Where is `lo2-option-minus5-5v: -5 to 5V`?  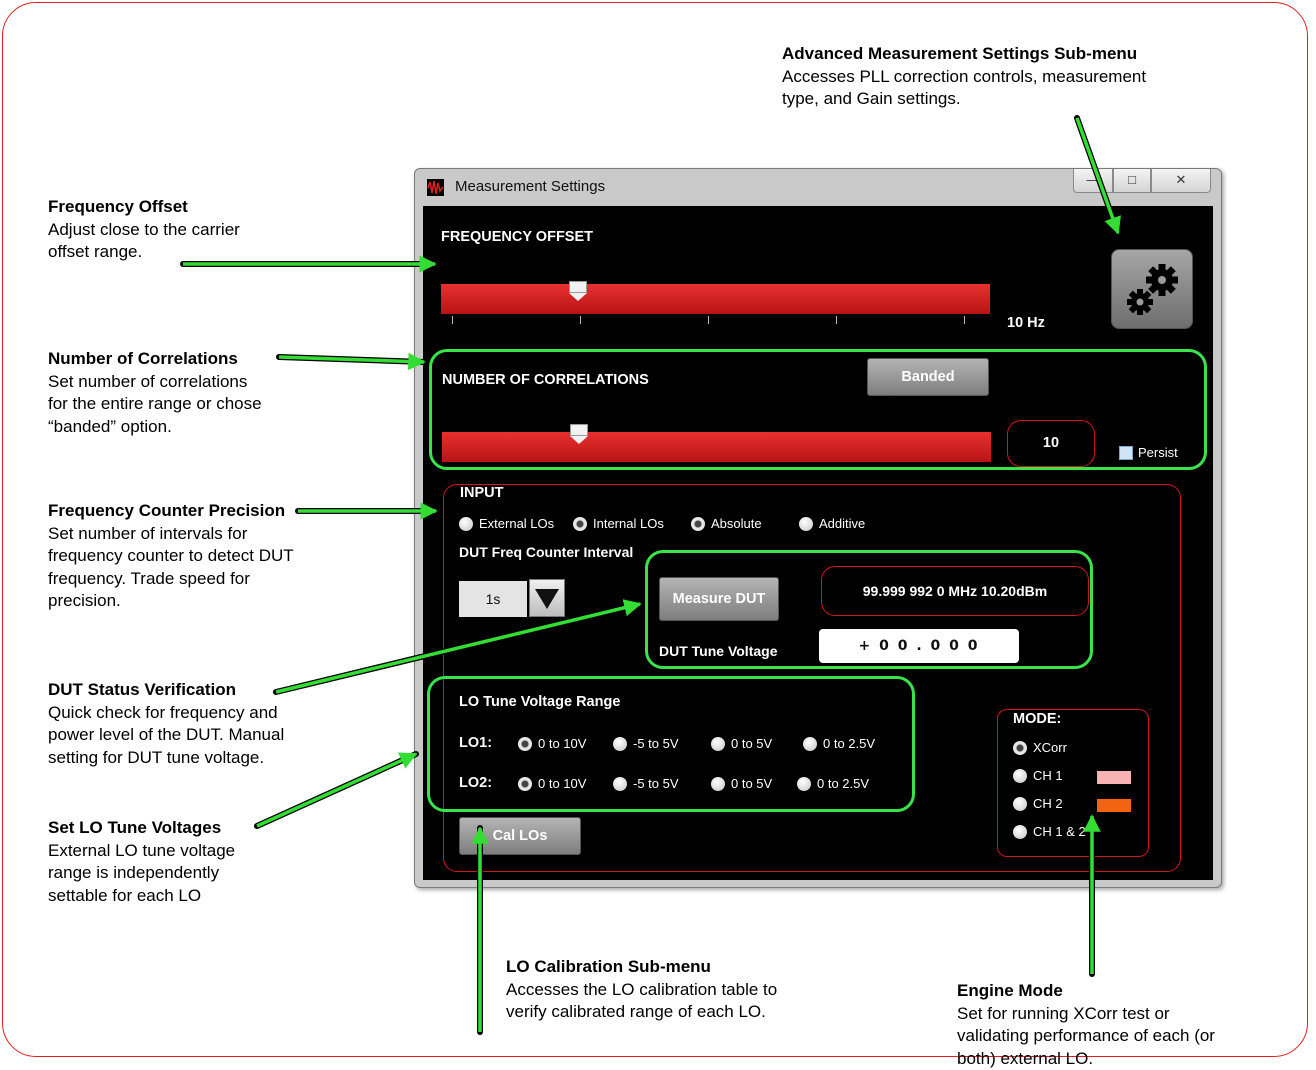 lo2-option-minus5-5v: -5 to 5V is located at coordinates (646, 783).